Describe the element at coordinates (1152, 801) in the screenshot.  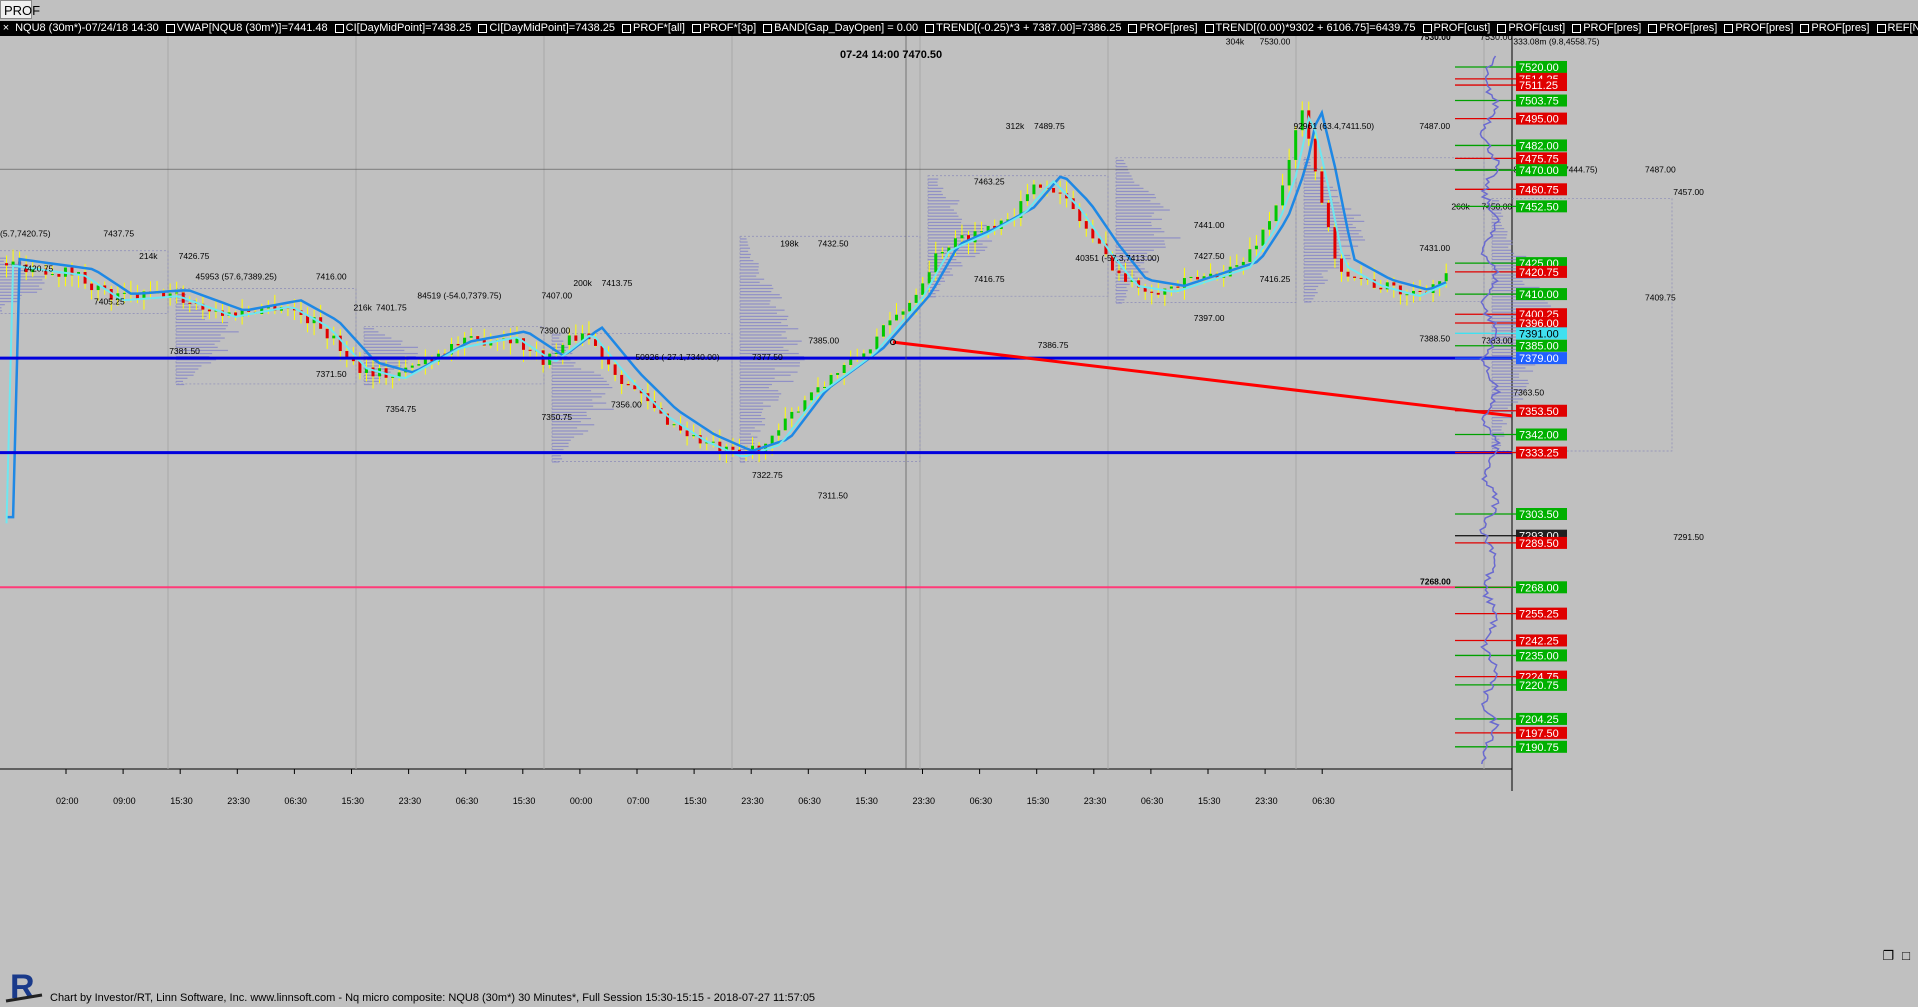
I see `time-tick-label: 06:30` at that location.